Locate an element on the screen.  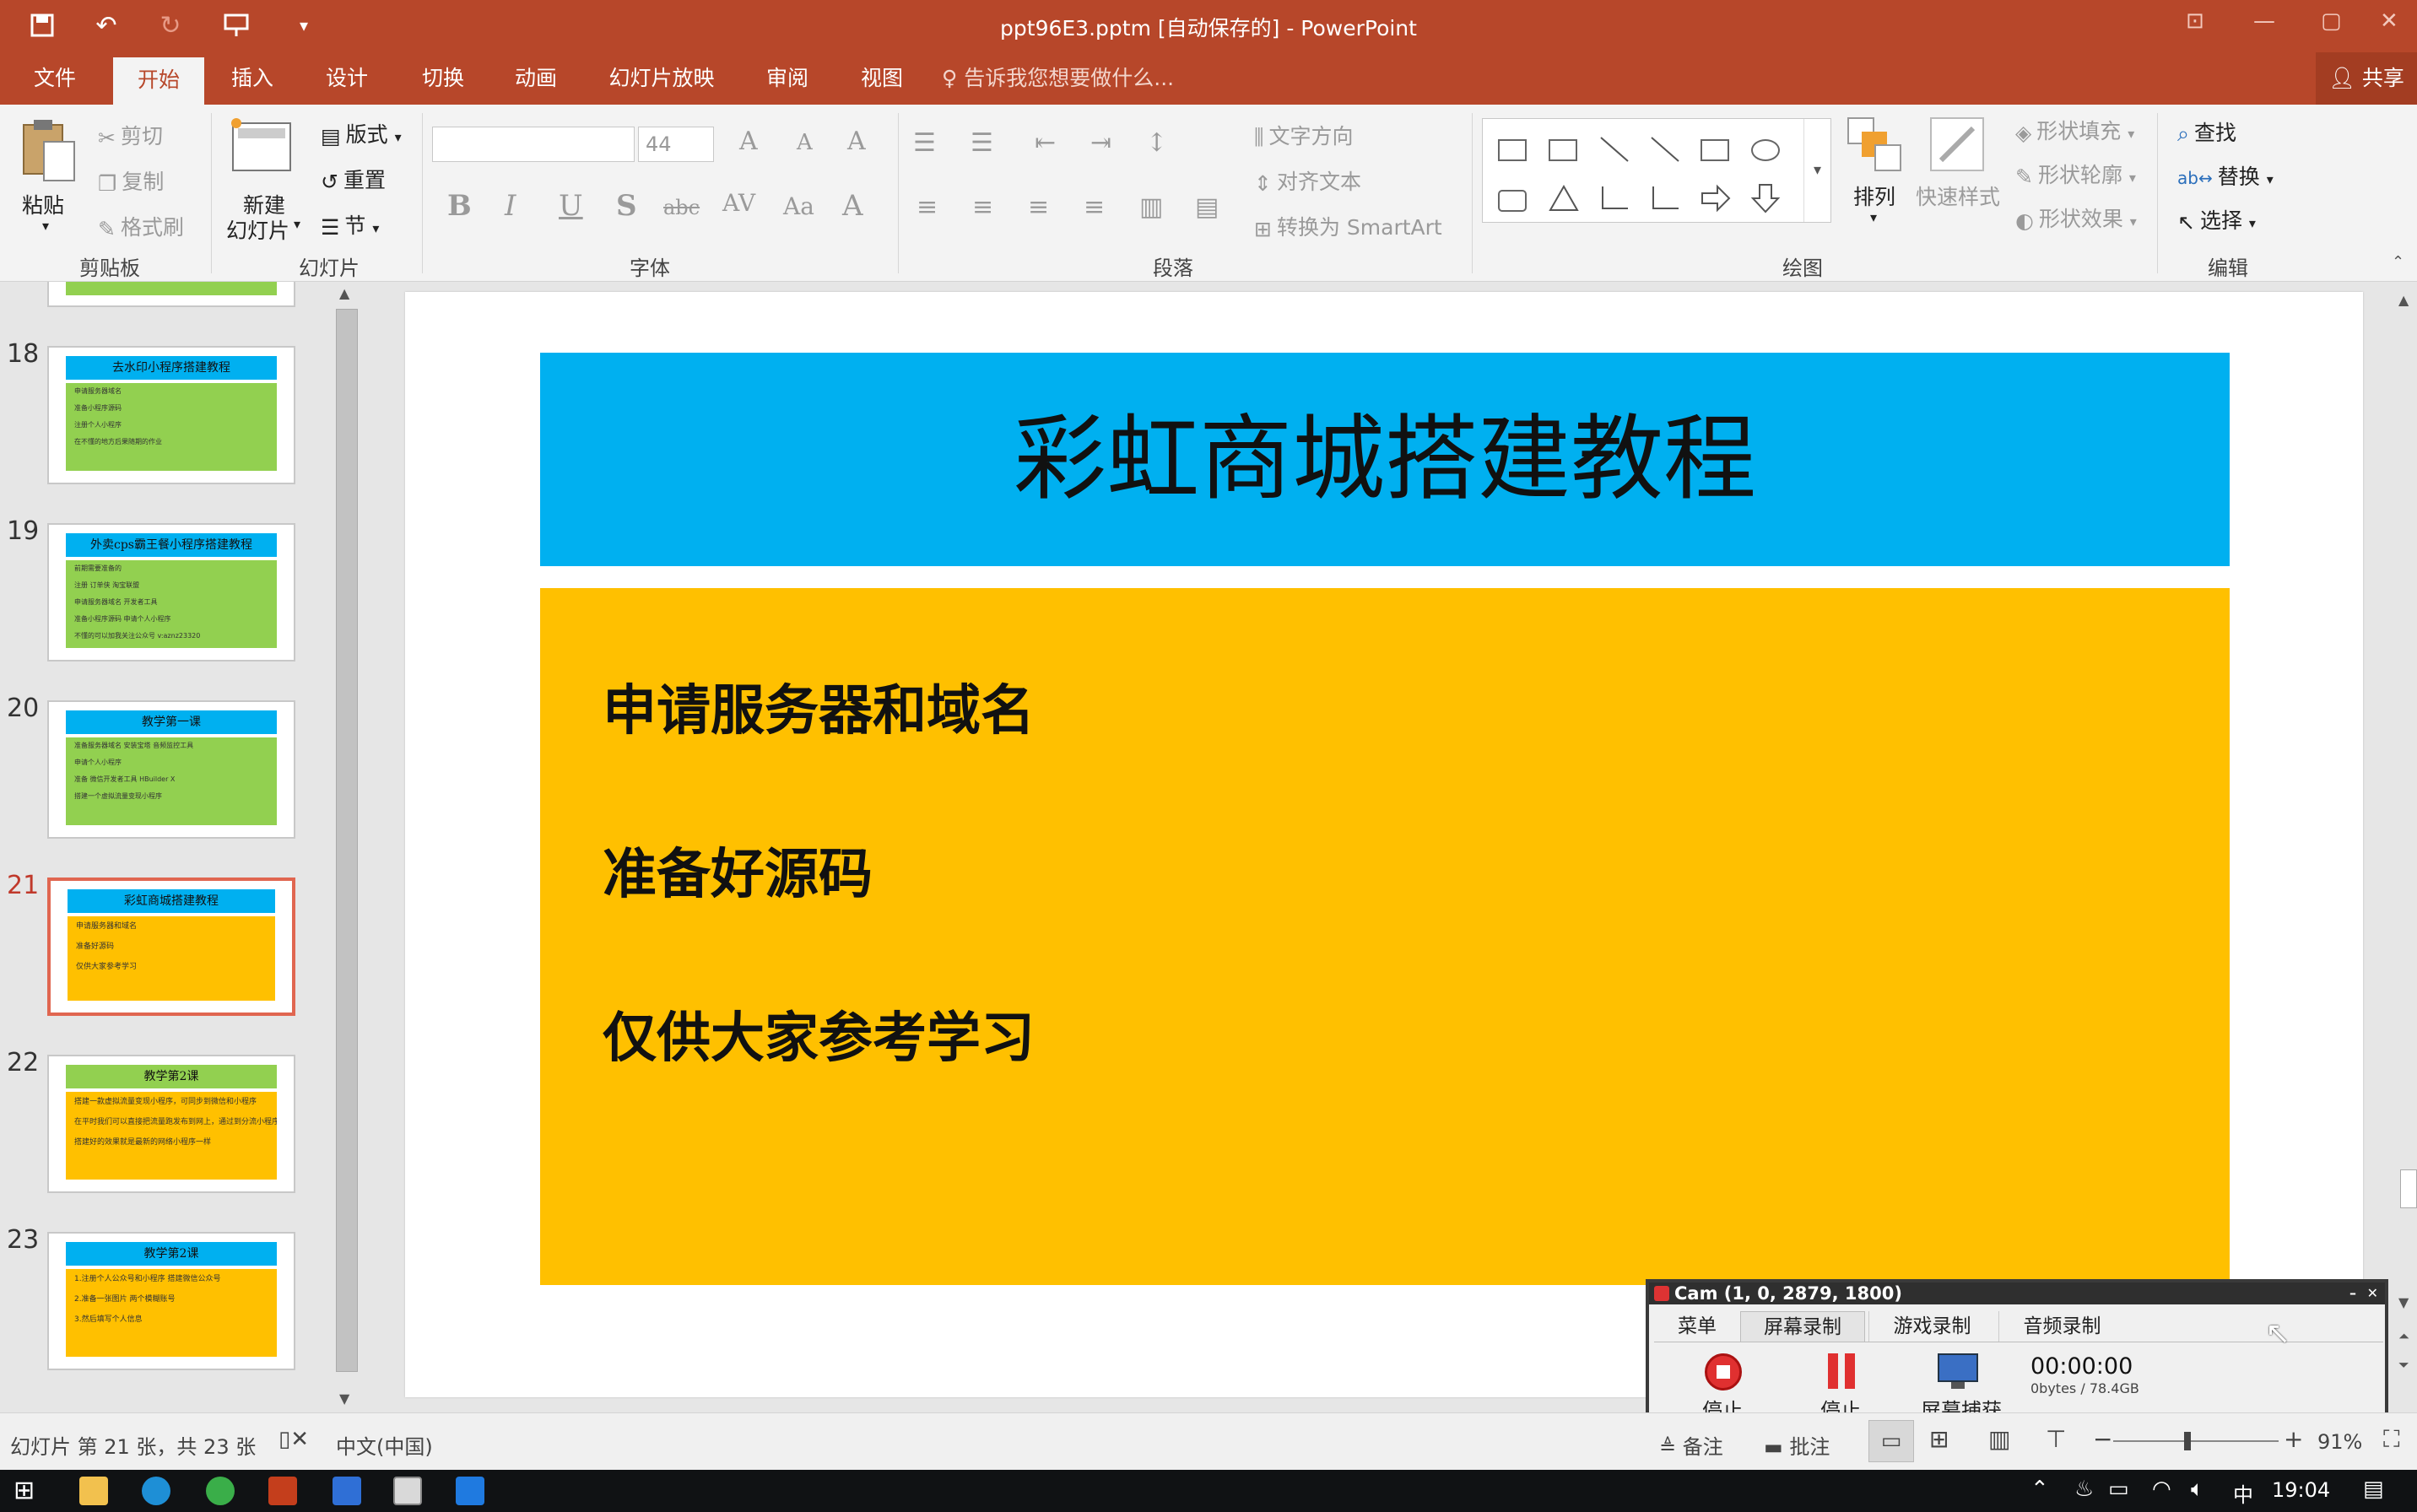
bullets-icon: ☰ is located at coordinates (924, 143).